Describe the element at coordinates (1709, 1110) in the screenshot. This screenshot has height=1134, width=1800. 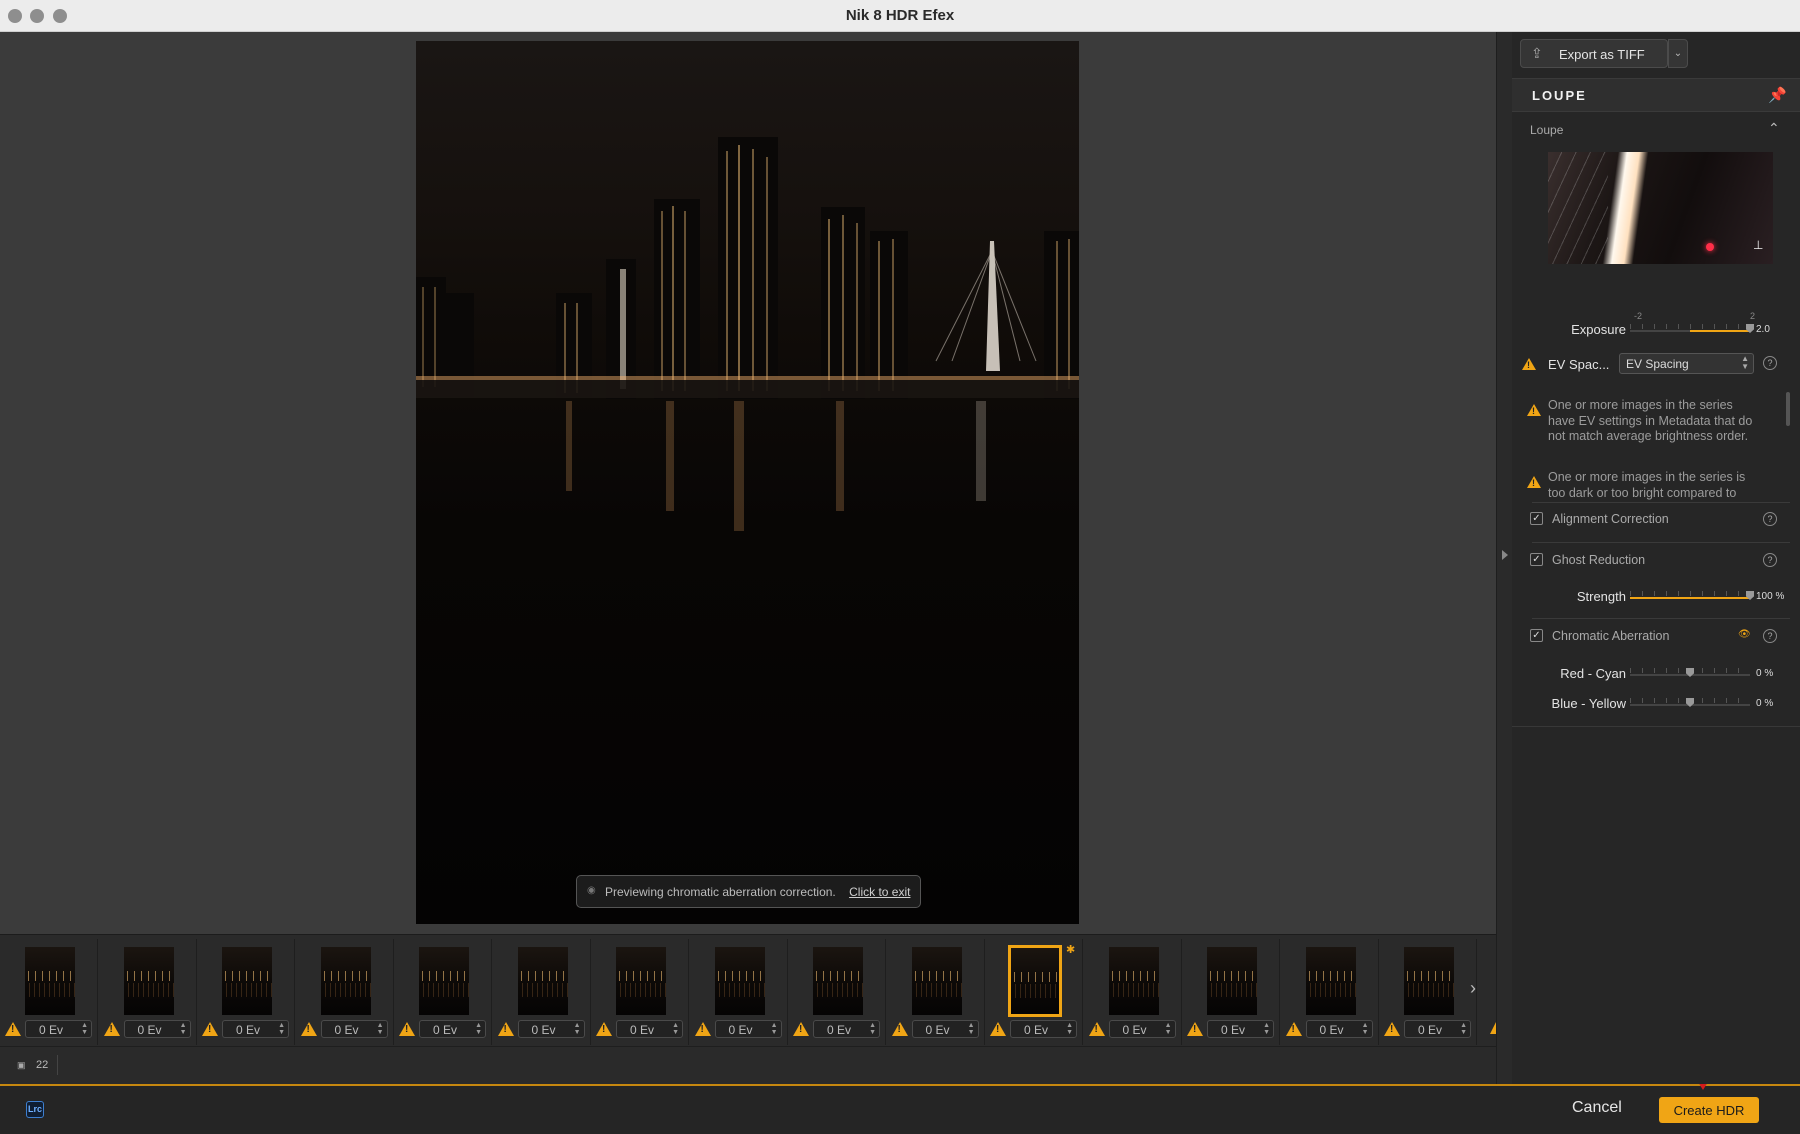
I see `create-hdr-button: Create HDR` at that location.